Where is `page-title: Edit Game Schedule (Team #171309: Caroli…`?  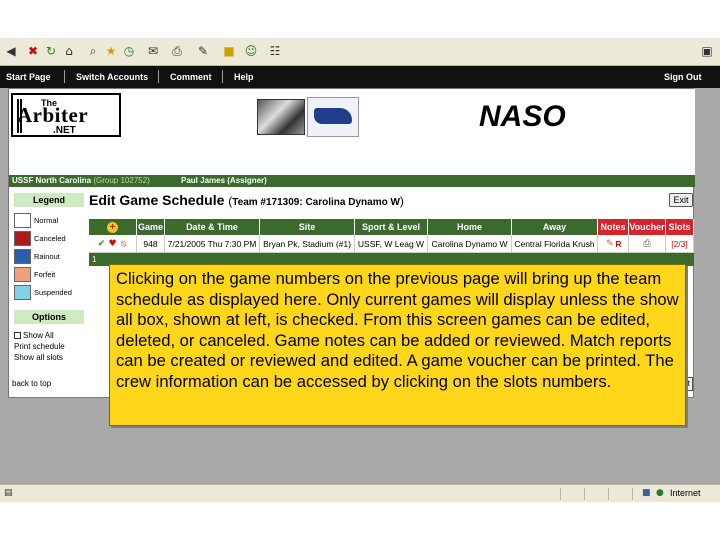 page-title: Edit Game Schedule (Team #171309: Caroli… is located at coordinates (246, 200).